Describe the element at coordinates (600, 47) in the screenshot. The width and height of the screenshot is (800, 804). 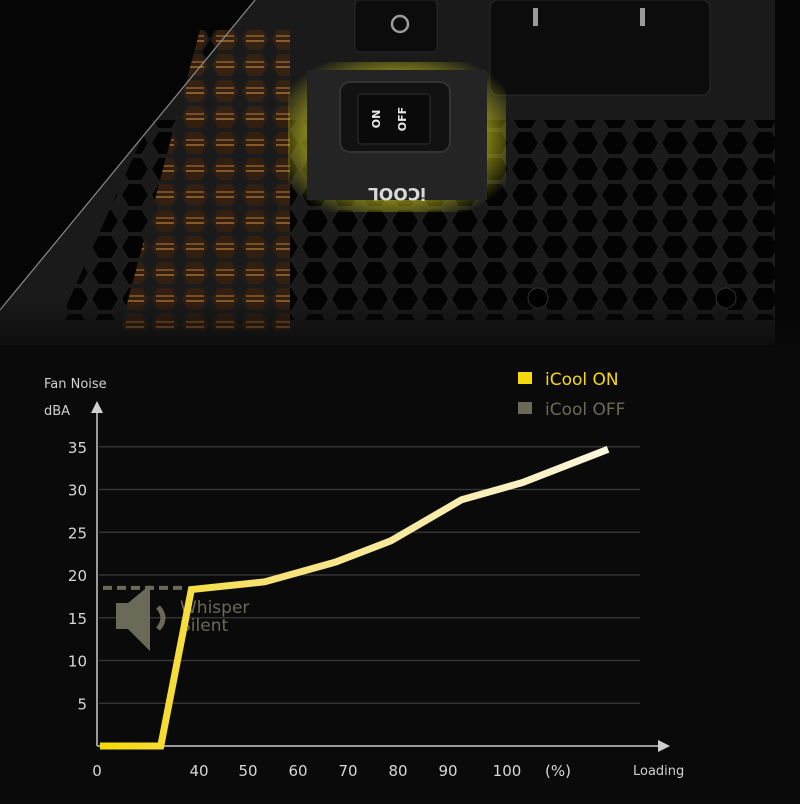
I see `ac-inlet` at that location.